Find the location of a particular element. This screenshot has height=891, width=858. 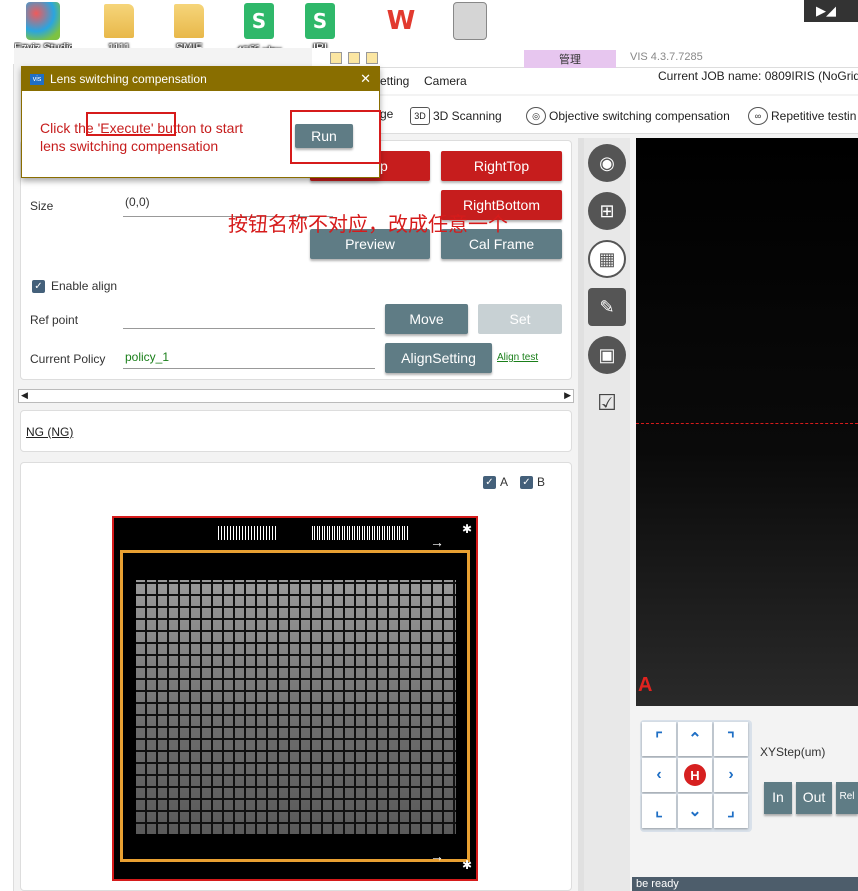

scroll-left-icon: ◀ is located at coordinates (24, 395).